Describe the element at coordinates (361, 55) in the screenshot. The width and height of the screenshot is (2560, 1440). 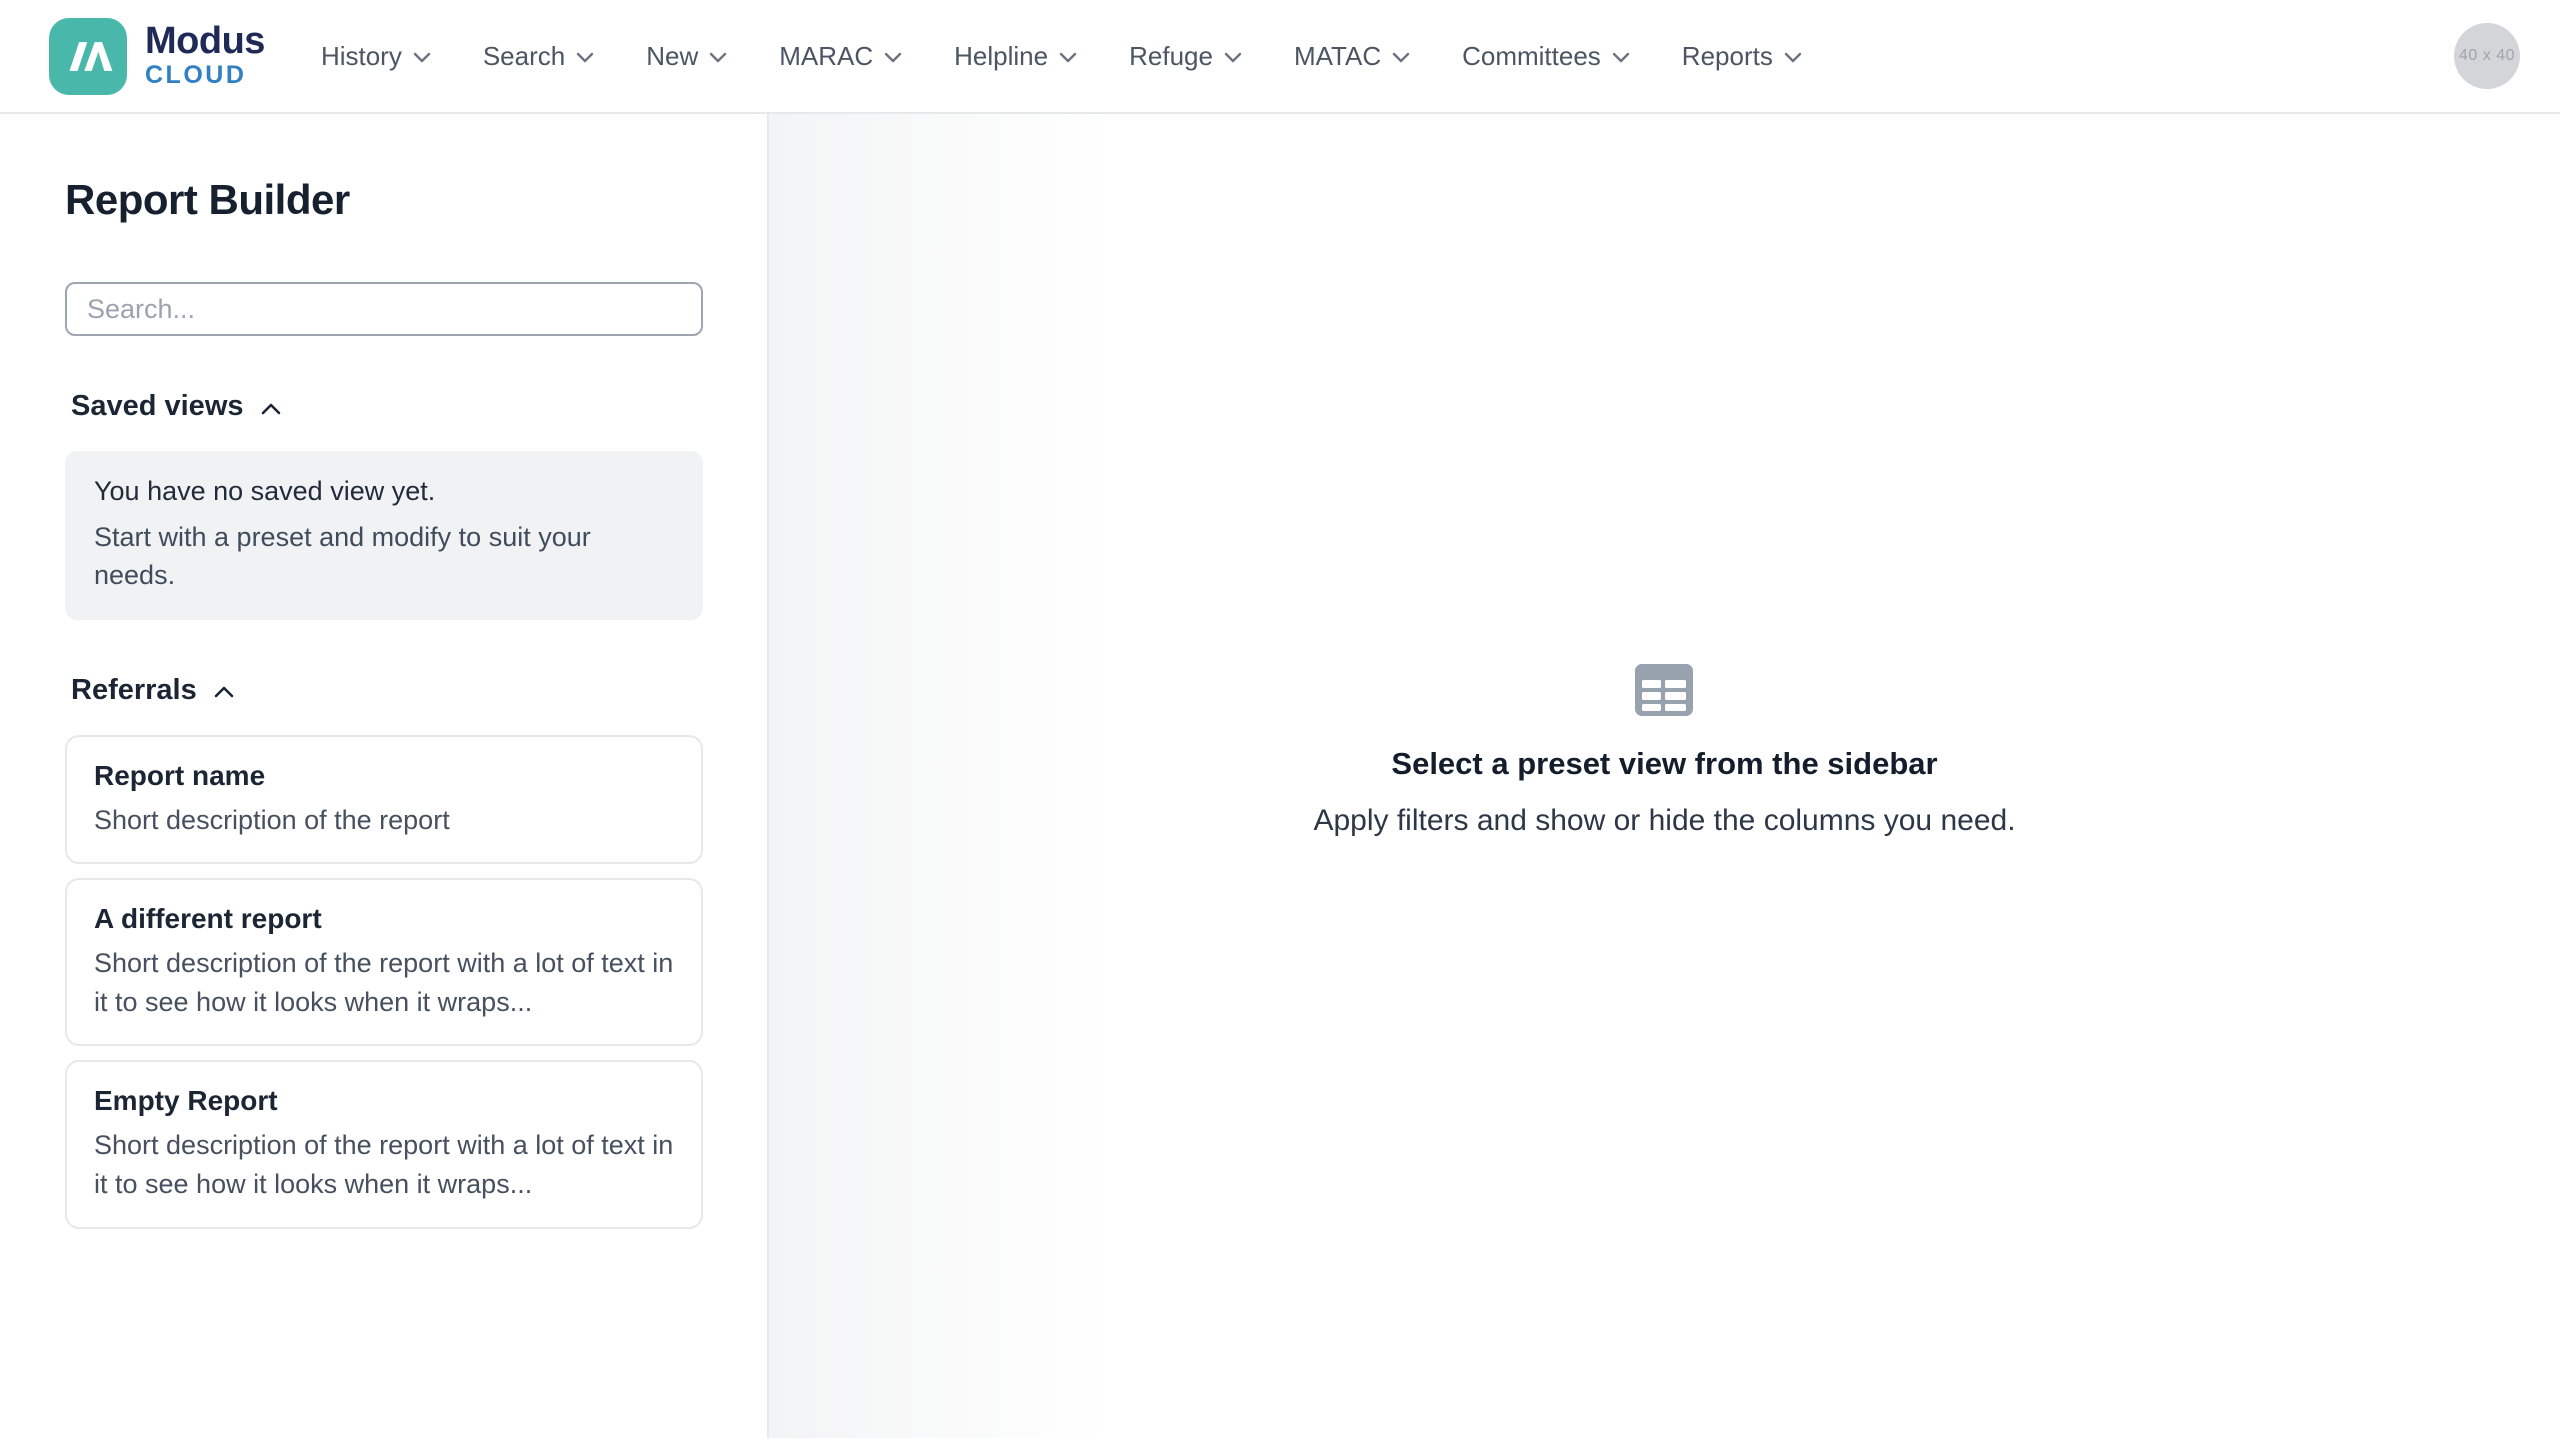
I see `nav-label: History` at that location.